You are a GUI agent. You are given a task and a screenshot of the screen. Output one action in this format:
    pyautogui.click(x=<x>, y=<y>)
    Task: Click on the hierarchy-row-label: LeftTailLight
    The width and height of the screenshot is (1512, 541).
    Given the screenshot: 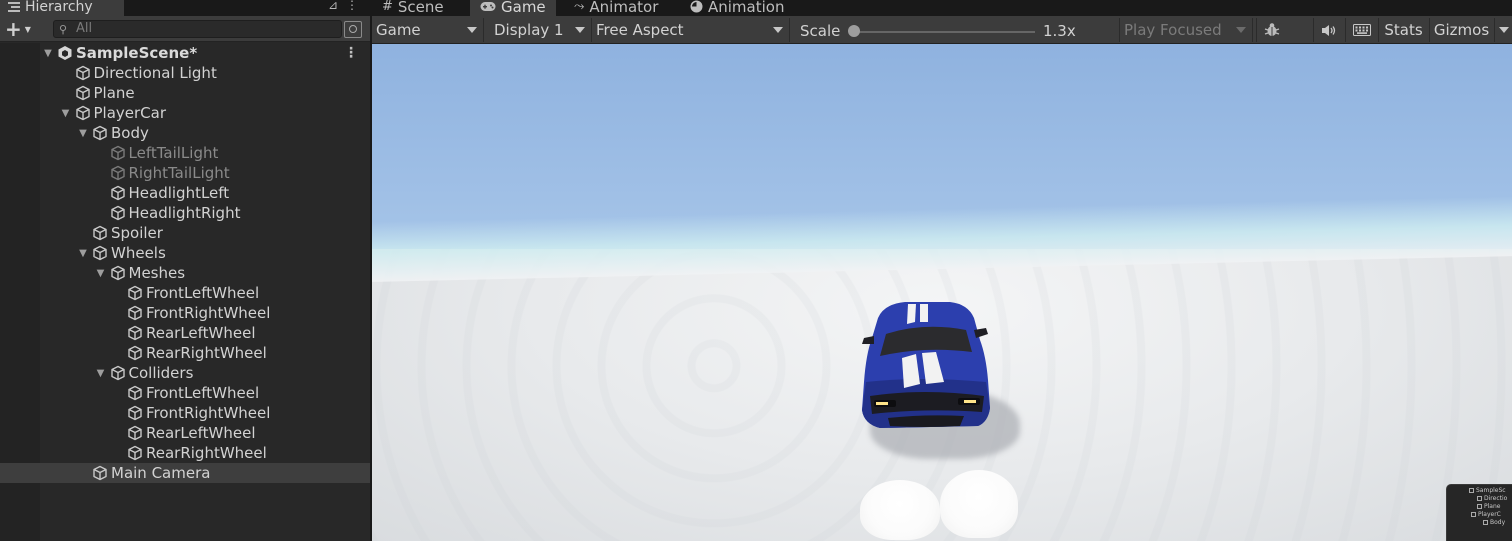 What is the action you would take?
    pyautogui.click(x=173, y=153)
    